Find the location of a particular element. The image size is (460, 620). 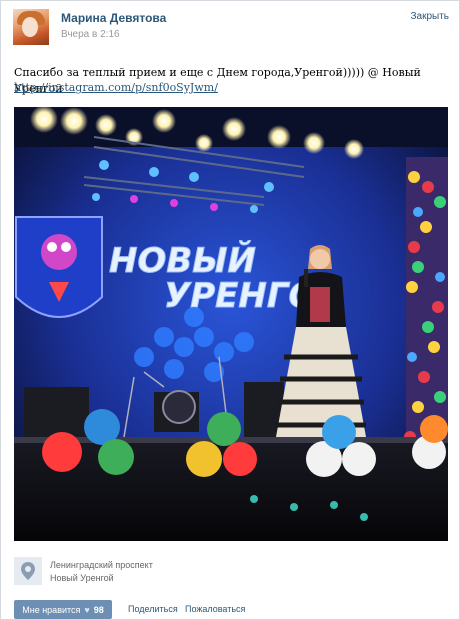

location-block: Ленинградский проспект Новый Уренгой is located at coordinates (164, 573).